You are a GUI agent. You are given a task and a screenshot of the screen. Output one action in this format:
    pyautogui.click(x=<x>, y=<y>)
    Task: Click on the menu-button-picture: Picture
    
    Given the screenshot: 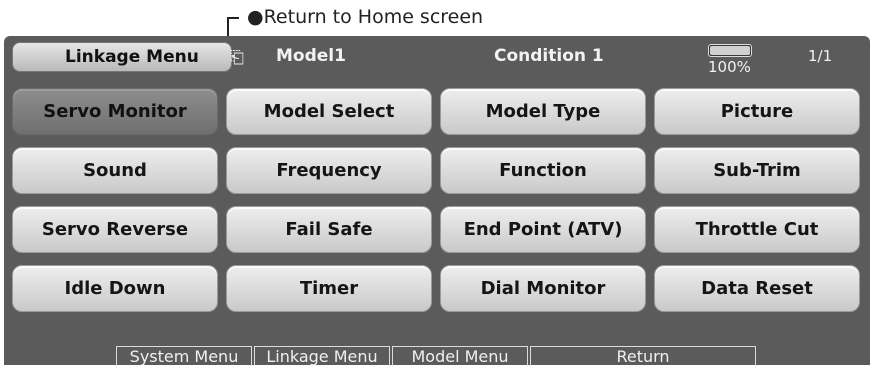 What is the action you would take?
    pyautogui.click(x=757, y=111)
    